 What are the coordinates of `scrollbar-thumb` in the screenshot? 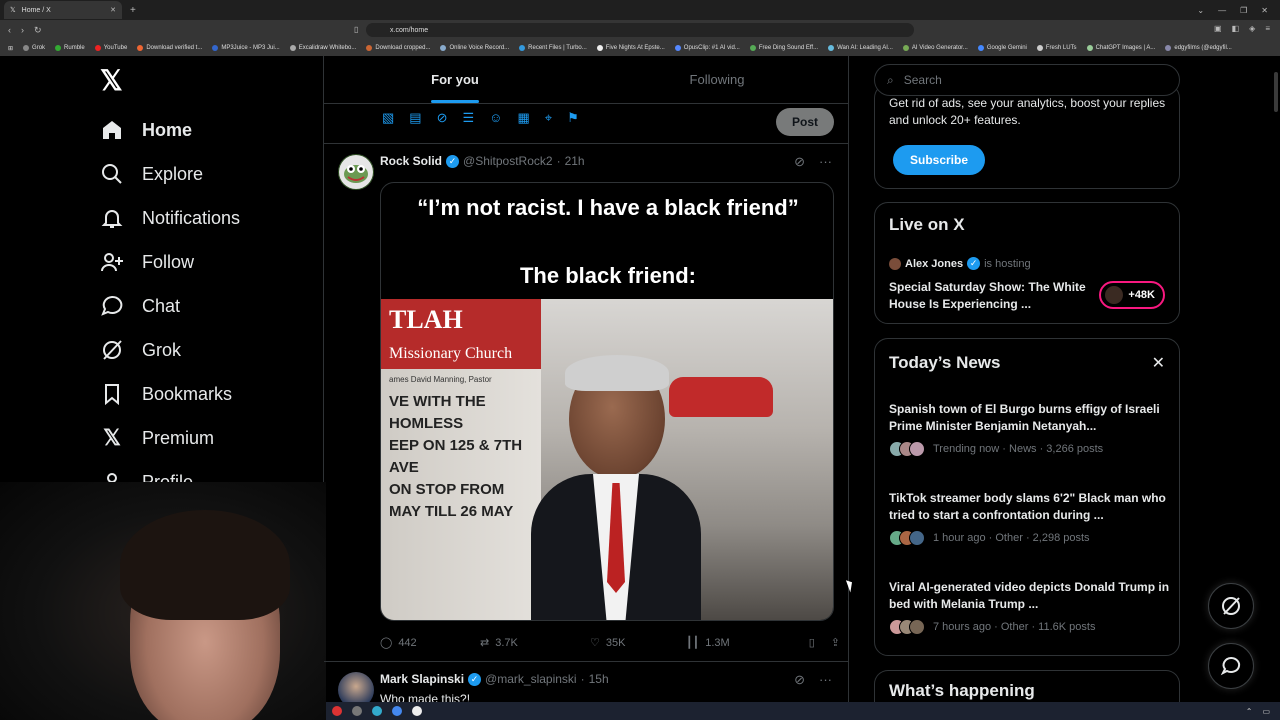 It's located at (1276, 92).